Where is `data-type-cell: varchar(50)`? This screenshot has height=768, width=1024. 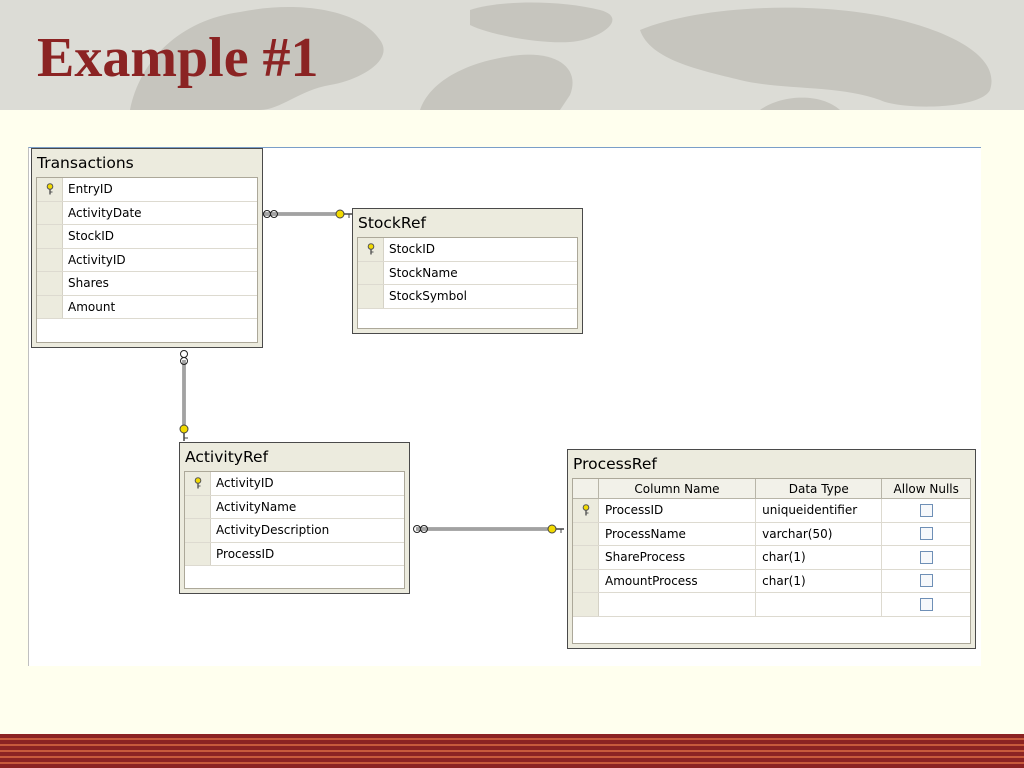
data-type-cell: varchar(50) is located at coordinates (819, 533).